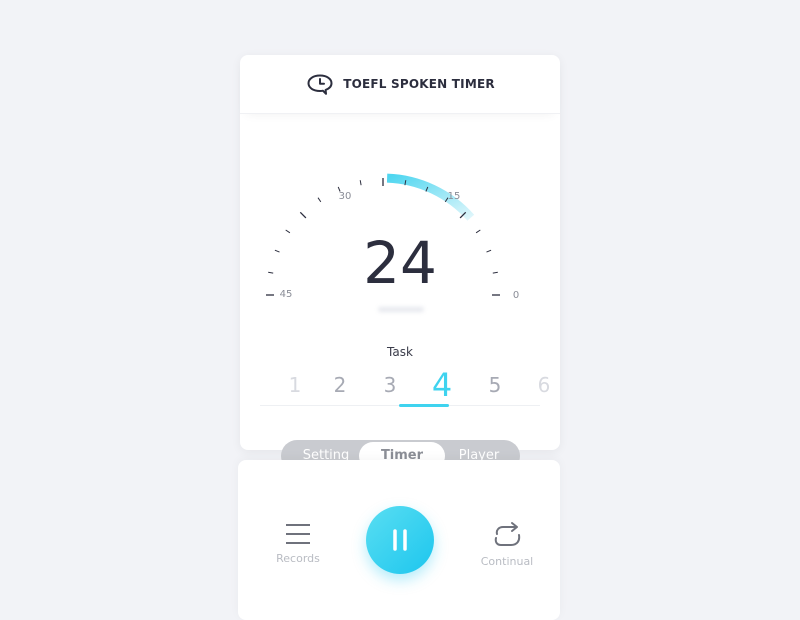 This screenshot has height=620, width=800. Describe the element at coordinates (298, 558) in the screenshot. I see `records-label: Records` at that location.